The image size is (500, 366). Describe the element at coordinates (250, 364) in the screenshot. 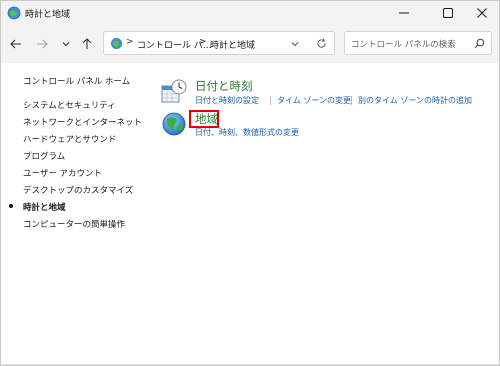

I see `window-bottom-border` at that location.